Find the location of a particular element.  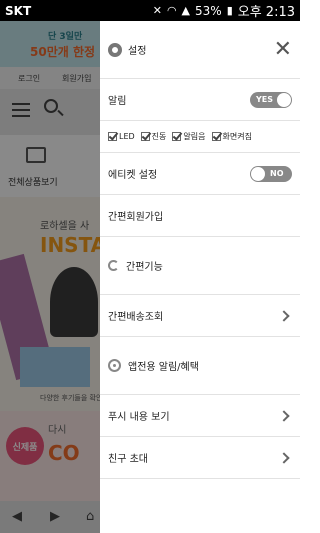

simple-function-label: 간편기능 is located at coordinates (144, 267).